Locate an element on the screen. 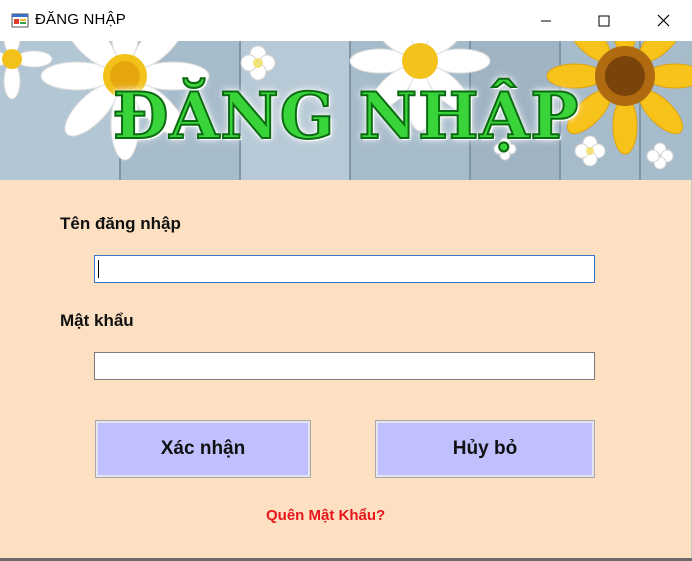  password-input is located at coordinates (344, 366).